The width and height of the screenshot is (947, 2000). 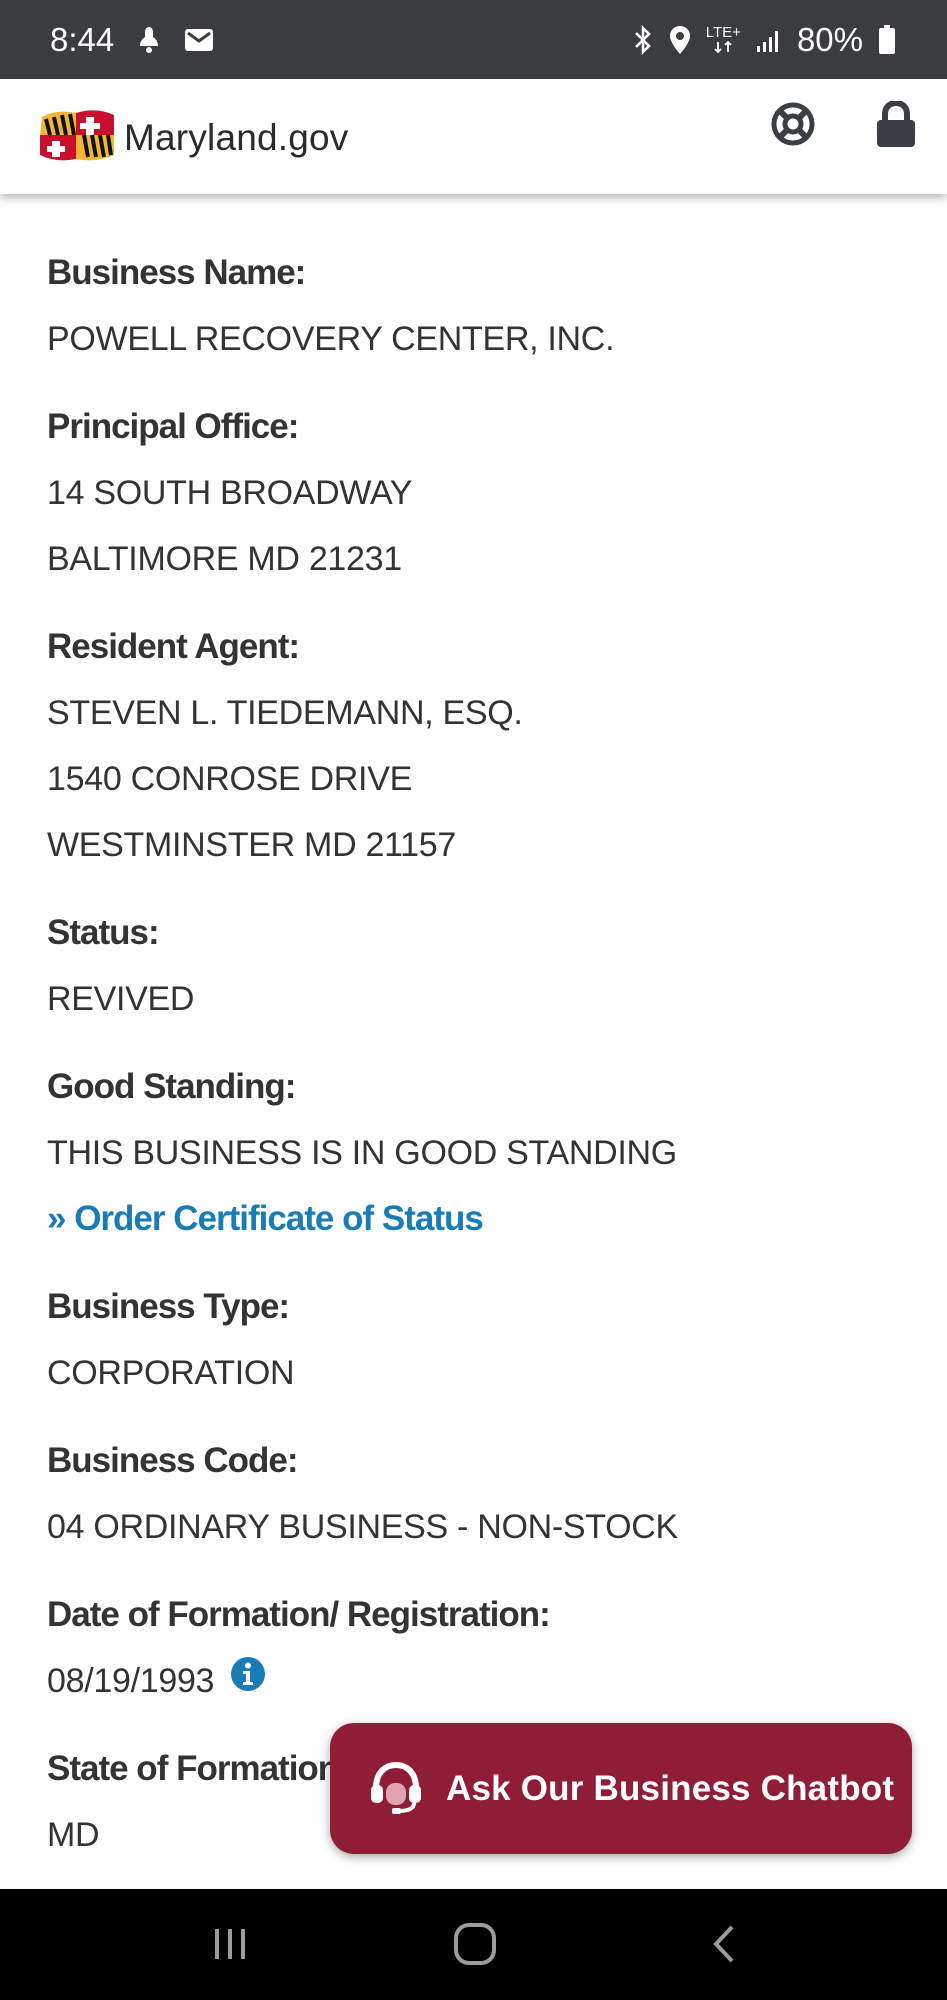 I want to click on date-of-formation-value: 08/19/1993, so click(x=131, y=1681).